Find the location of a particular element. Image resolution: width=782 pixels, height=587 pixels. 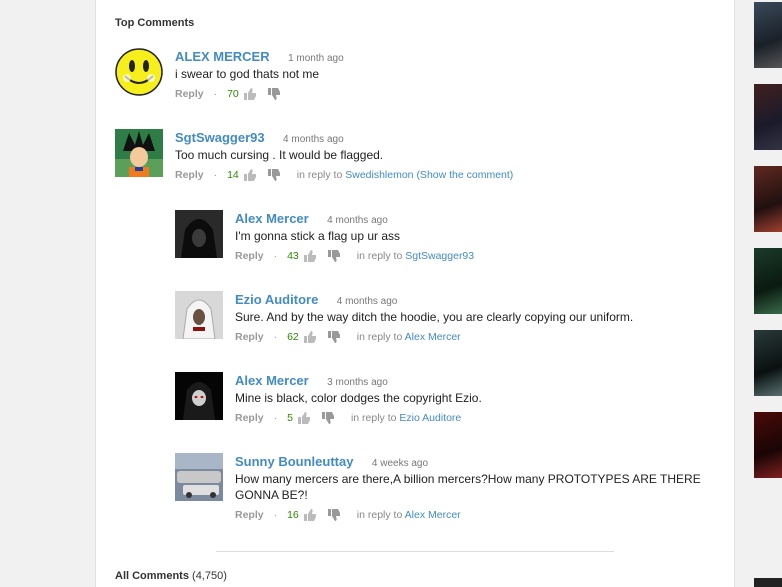

section-divider is located at coordinates (415, 551).